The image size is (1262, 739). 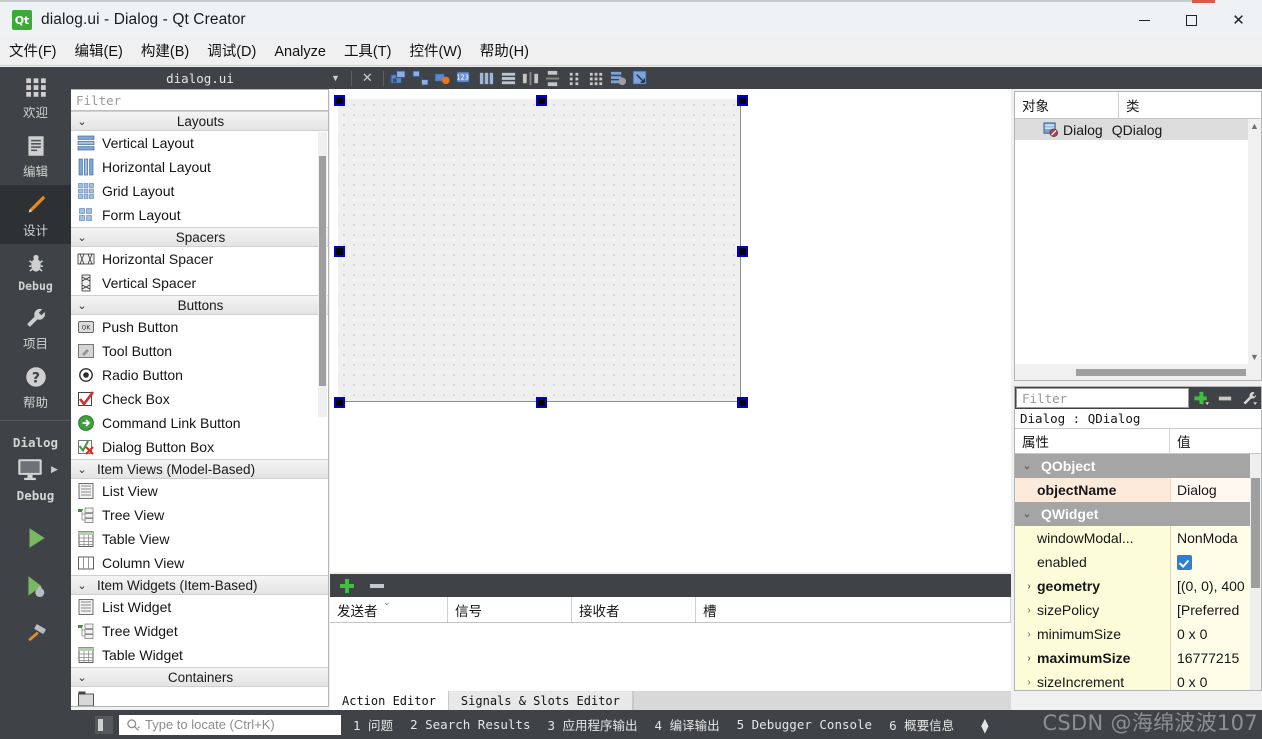 I want to click on break-layout-icon, so click(x=619, y=78).